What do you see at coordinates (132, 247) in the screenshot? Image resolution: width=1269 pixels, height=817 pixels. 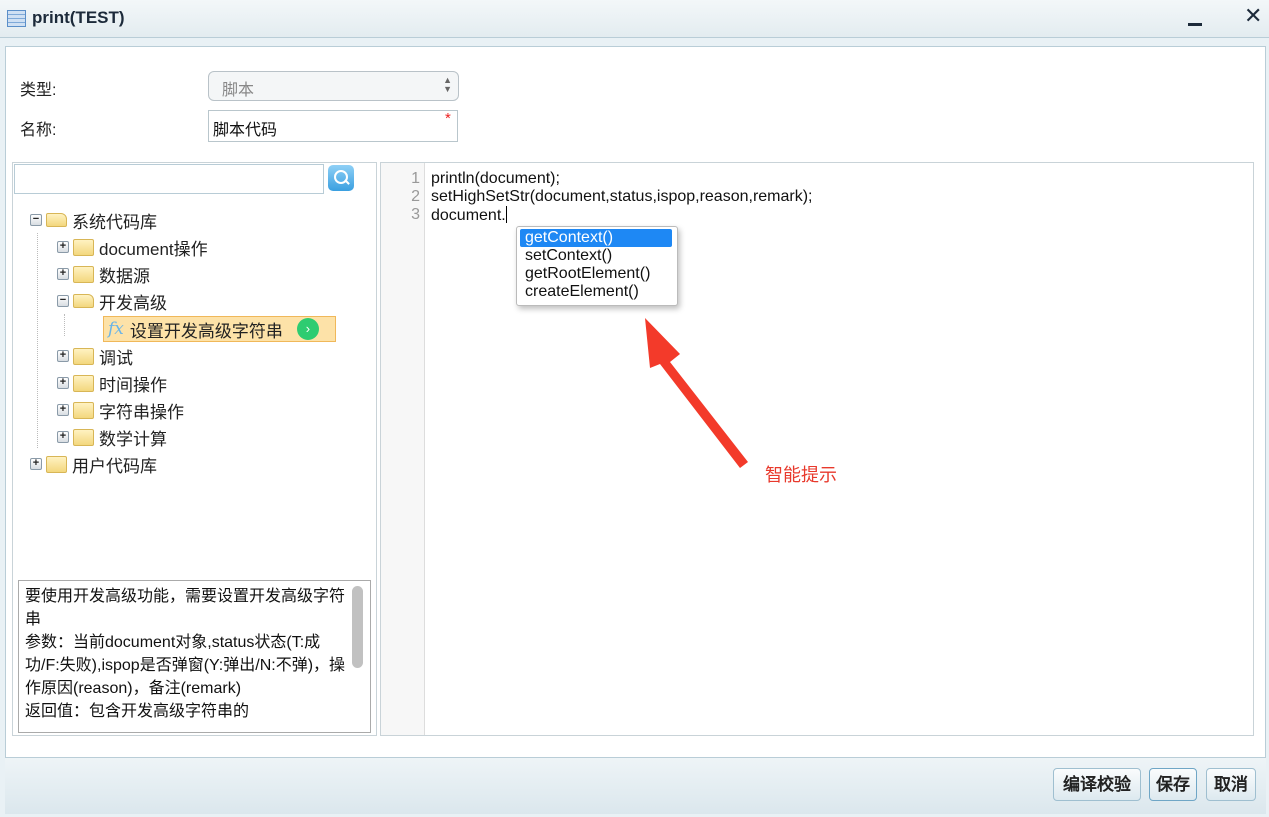 I see `tree-node-document: + document操作` at bounding box center [132, 247].